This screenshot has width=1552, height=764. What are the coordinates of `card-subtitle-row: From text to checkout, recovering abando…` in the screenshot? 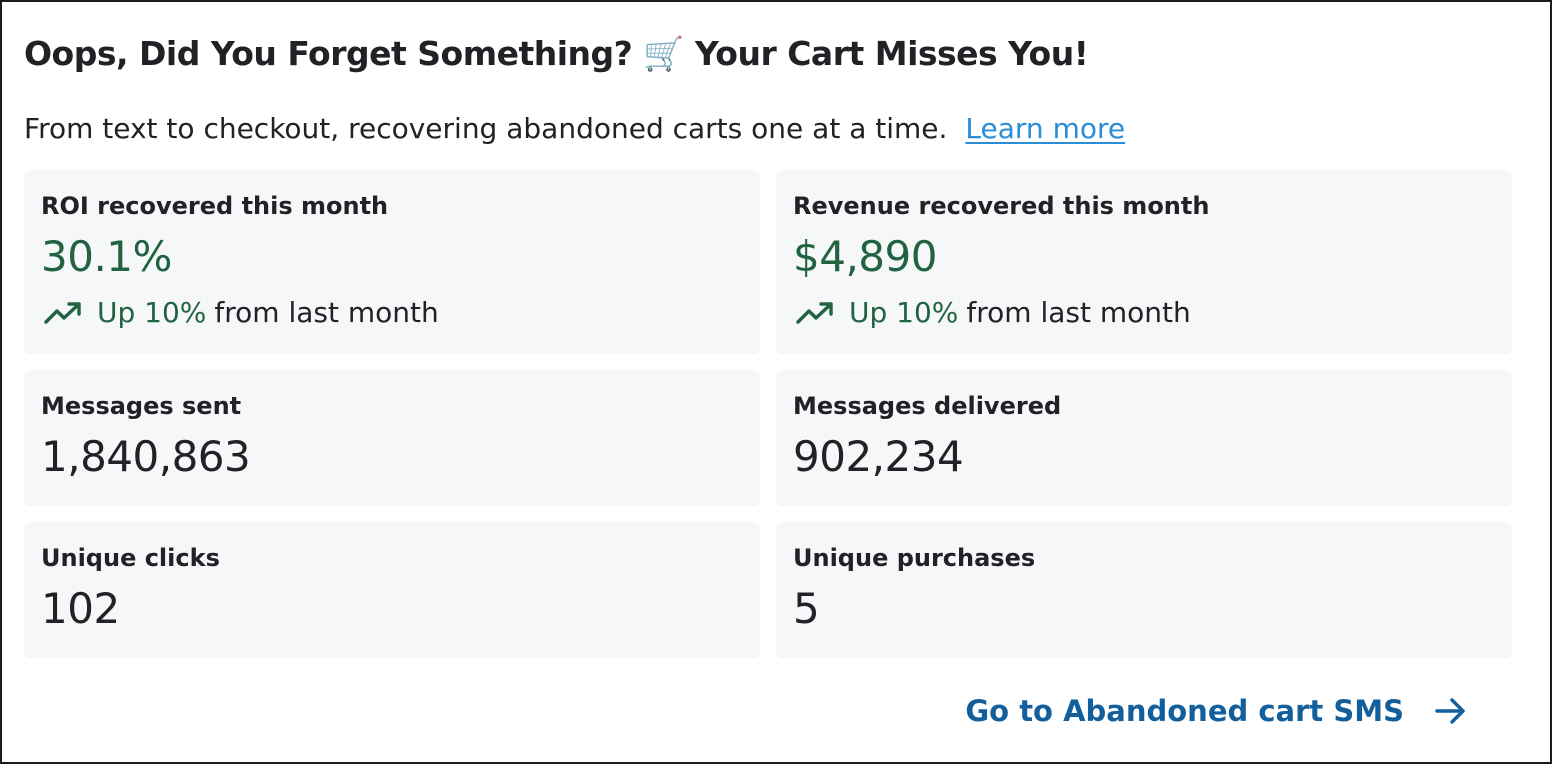 It's located at (574, 128).